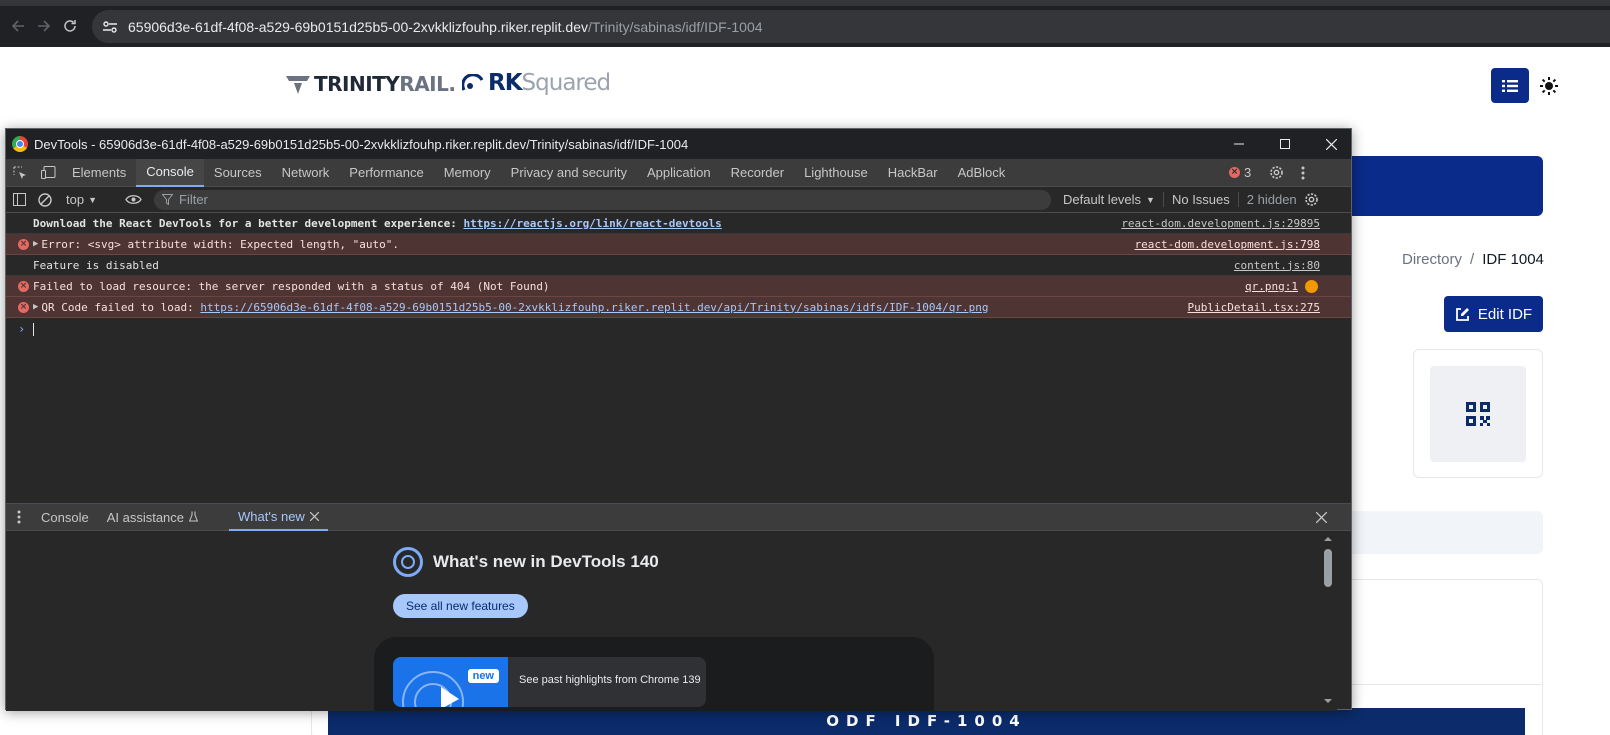 Image resolution: width=1610 pixels, height=735 pixels. What do you see at coordinates (913, 173) in the screenshot?
I see `tab-hackbar: HackBar` at bounding box center [913, 173].